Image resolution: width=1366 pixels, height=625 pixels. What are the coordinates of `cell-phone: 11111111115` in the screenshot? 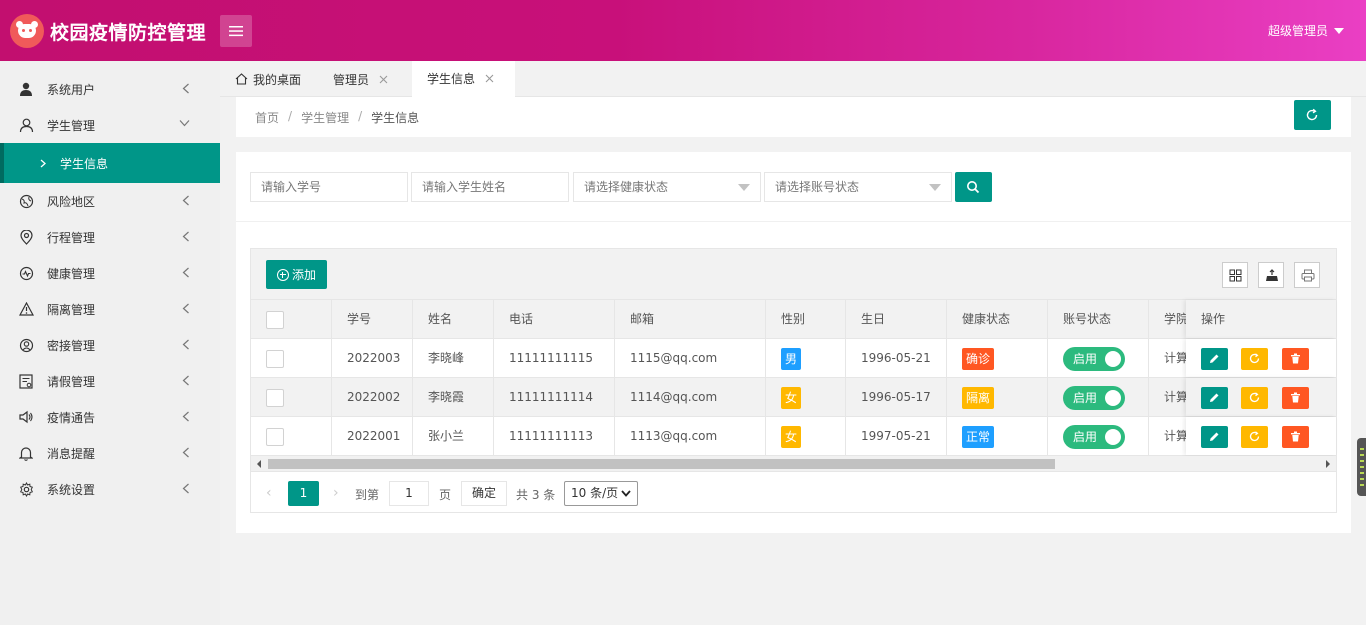 It's located at (554, 358).